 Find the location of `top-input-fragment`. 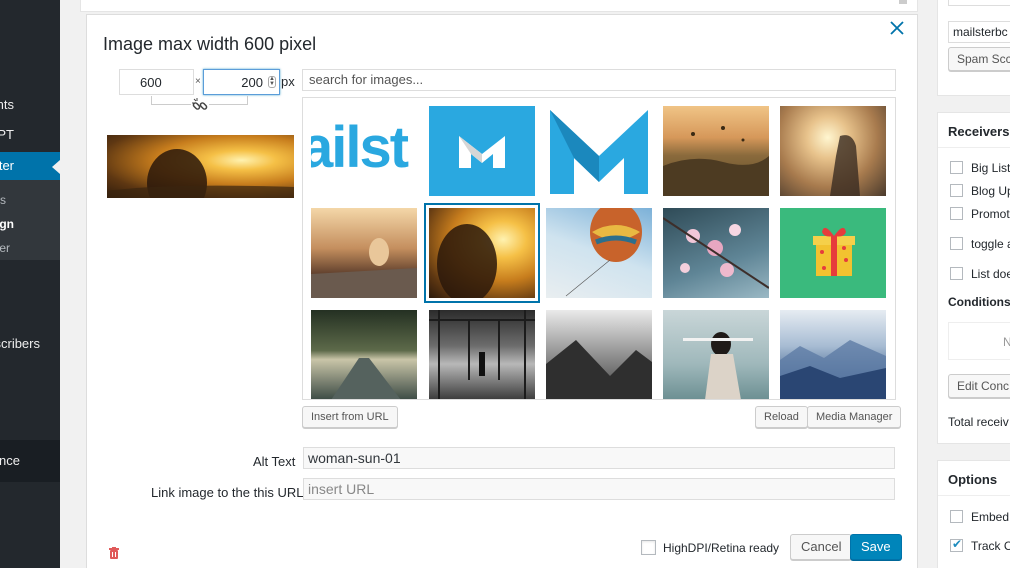

top-input-fragment is located at coordinates (979, 3).